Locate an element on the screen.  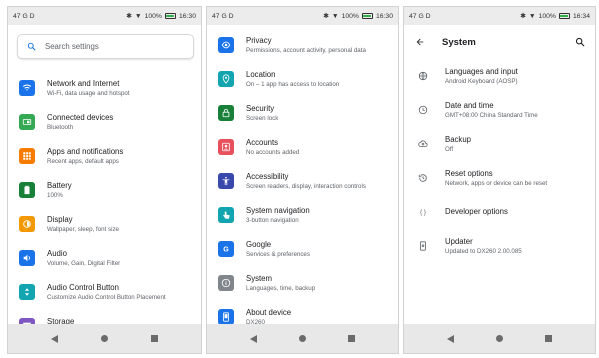
settings-item-title: Backup is located at coordinates (458, 139).